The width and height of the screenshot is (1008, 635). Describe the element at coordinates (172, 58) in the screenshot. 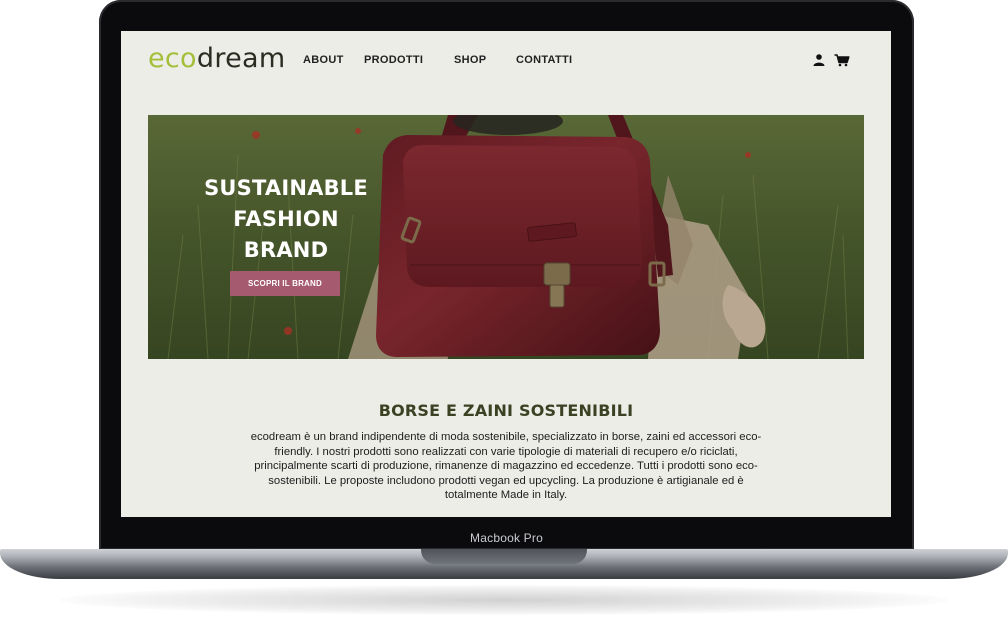

I see `logo-eco: eco` at that location.